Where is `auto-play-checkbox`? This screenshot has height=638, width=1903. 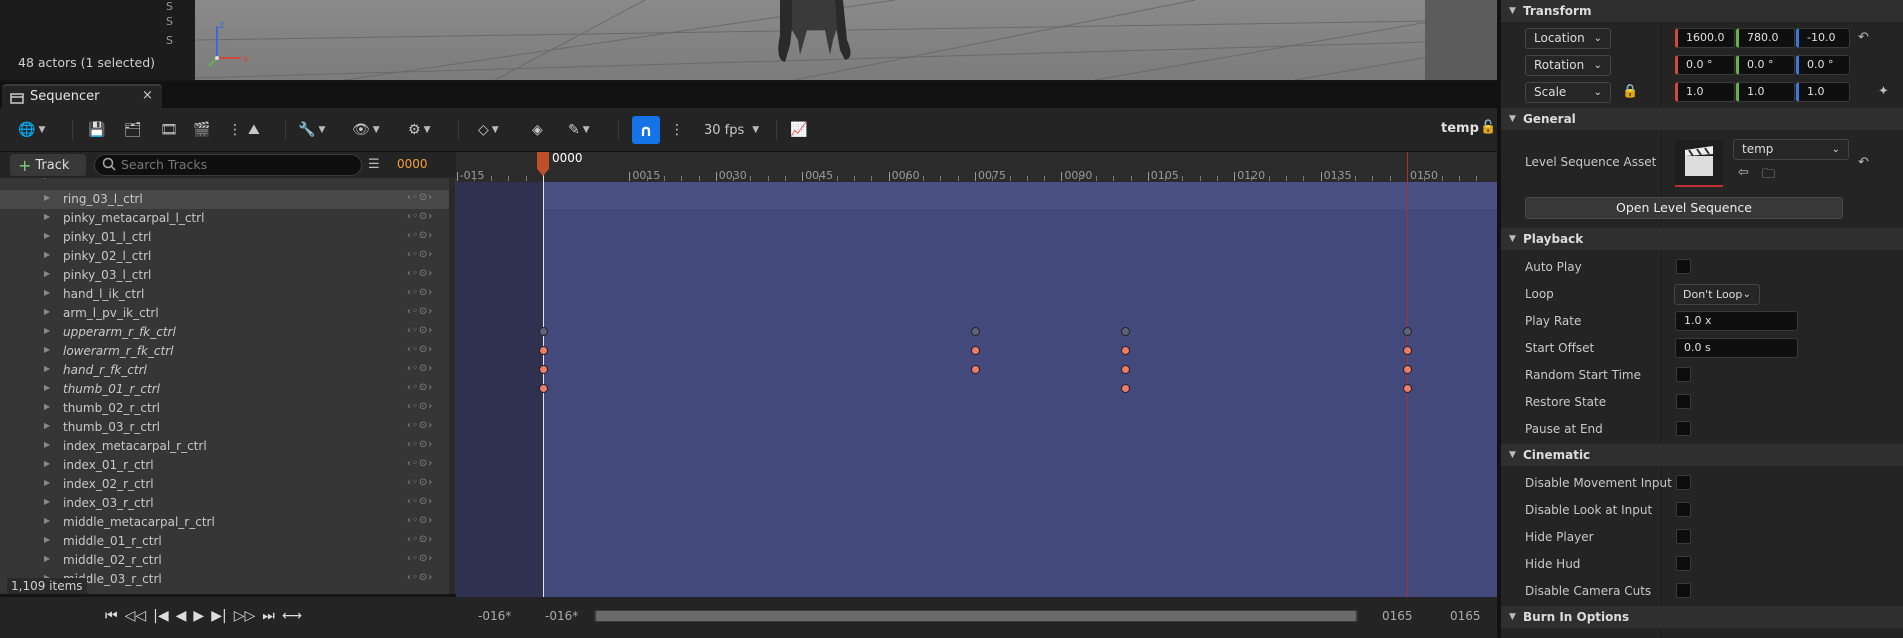 auto-play-checkbox is located at coordinates (1683, 266).